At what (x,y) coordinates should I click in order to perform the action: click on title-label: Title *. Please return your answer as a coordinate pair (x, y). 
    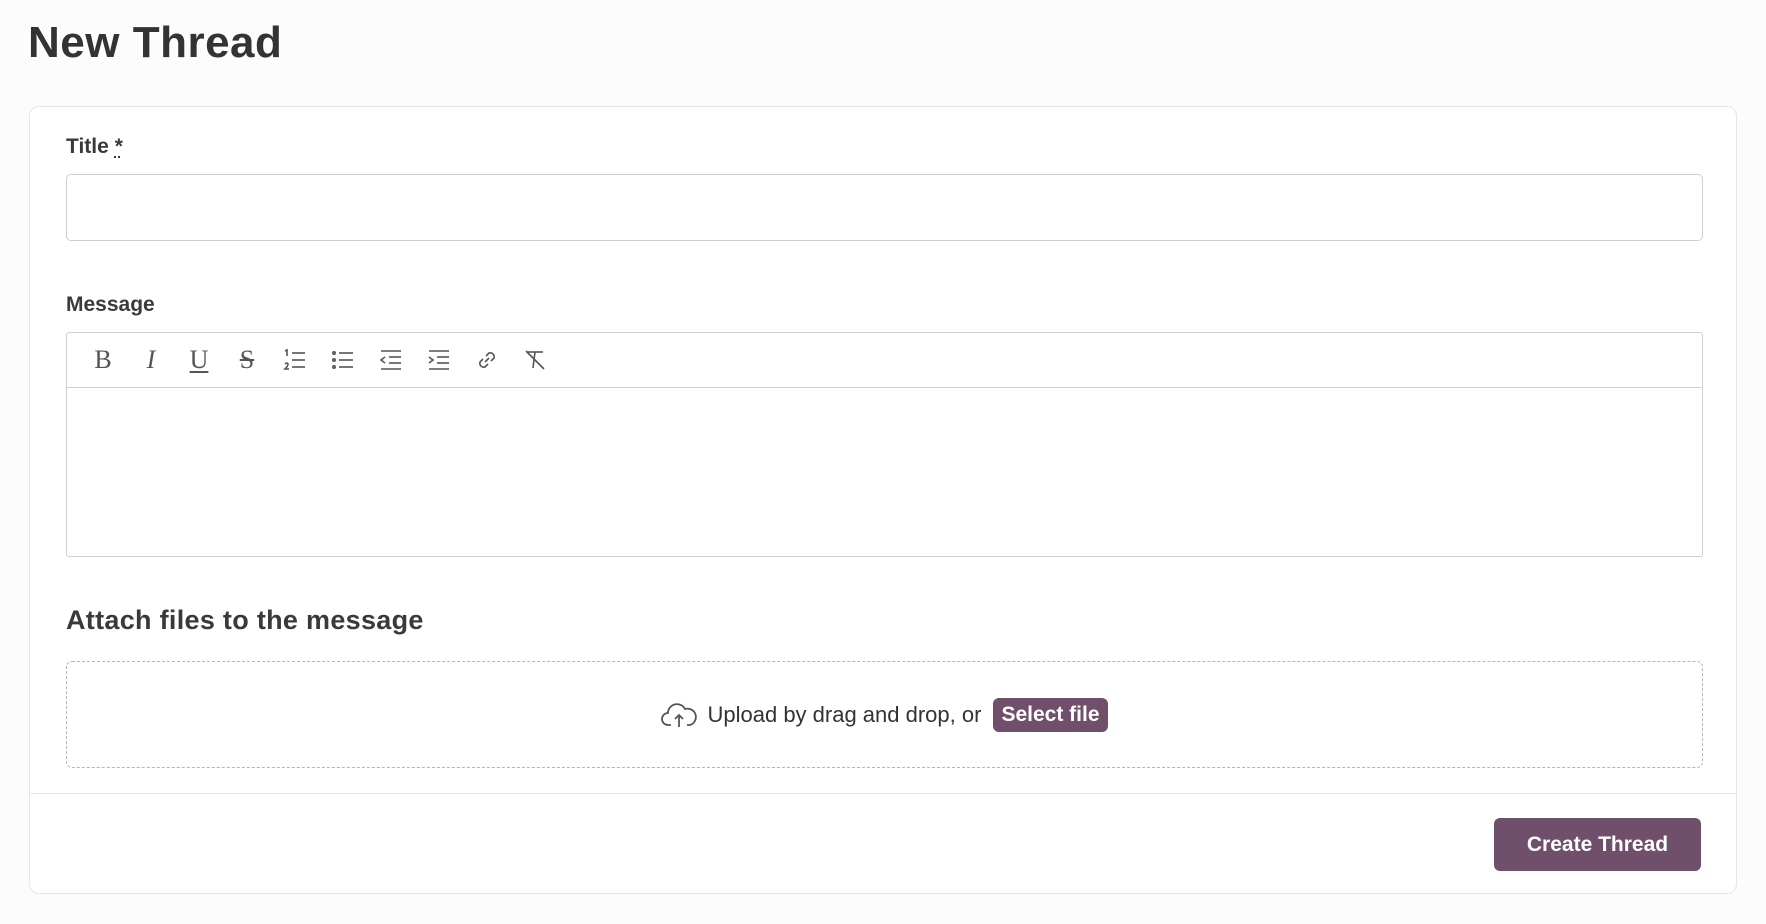
    Looking at the image, I should click on (94, 147).